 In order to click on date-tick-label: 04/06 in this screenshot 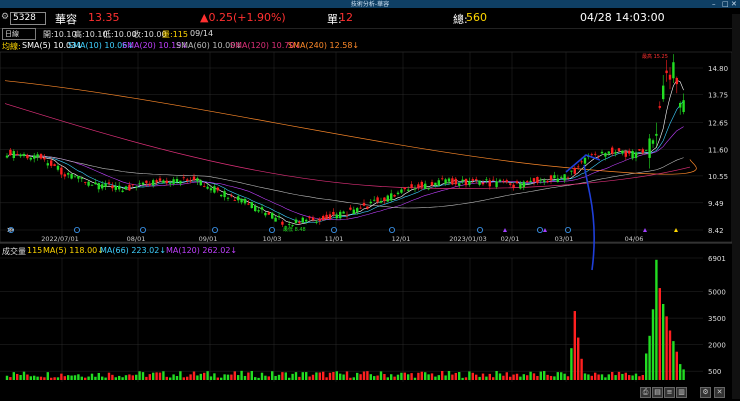, I will do `click(634, 239)`.